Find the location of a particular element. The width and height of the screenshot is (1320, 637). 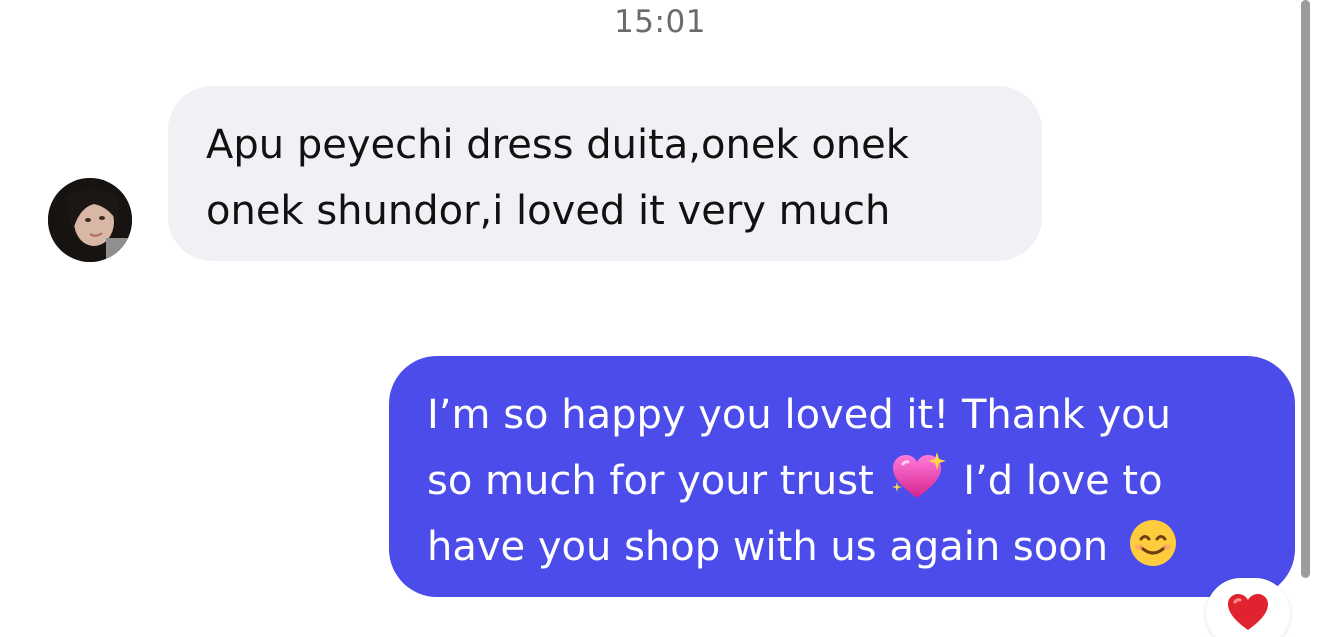

smiling-face-icon is located at coordinates (1153, 543).